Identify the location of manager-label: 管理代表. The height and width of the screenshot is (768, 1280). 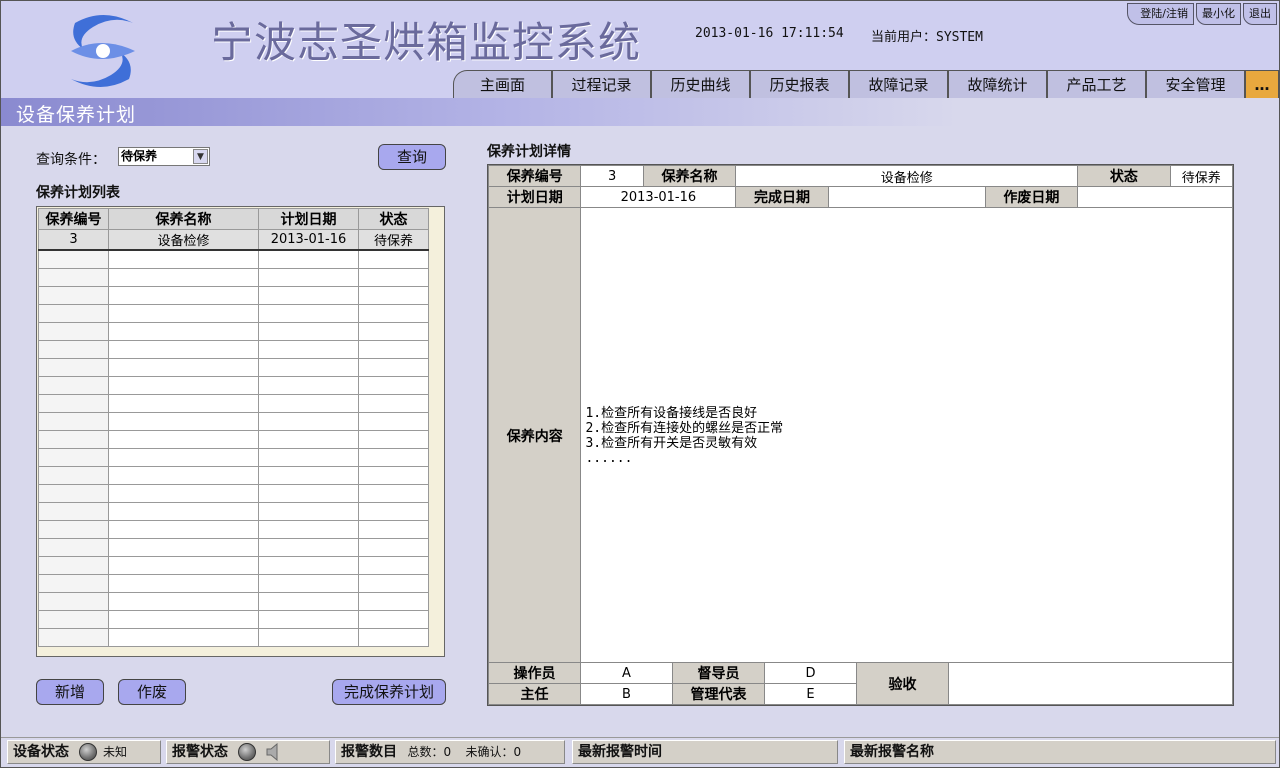
(718, 694).